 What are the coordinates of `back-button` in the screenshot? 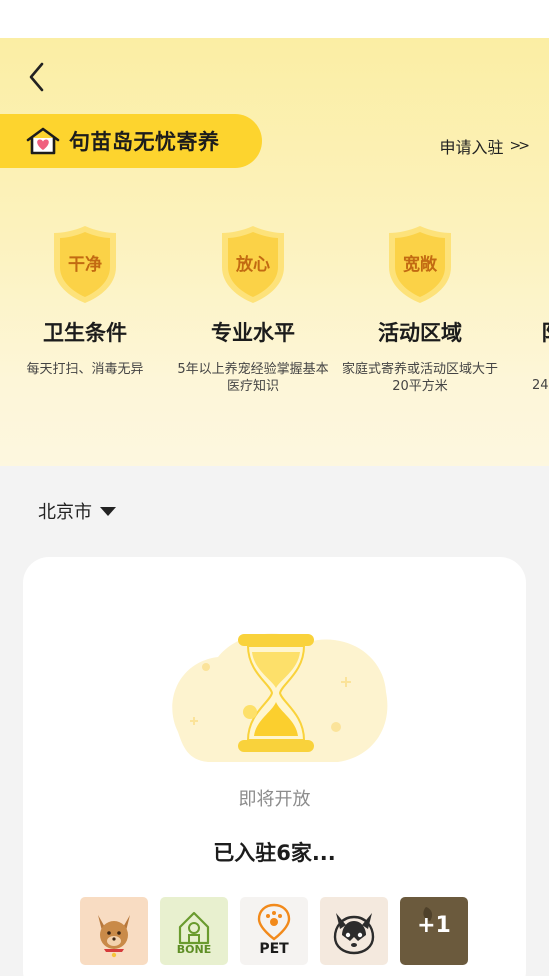 It's located at (38, 77).